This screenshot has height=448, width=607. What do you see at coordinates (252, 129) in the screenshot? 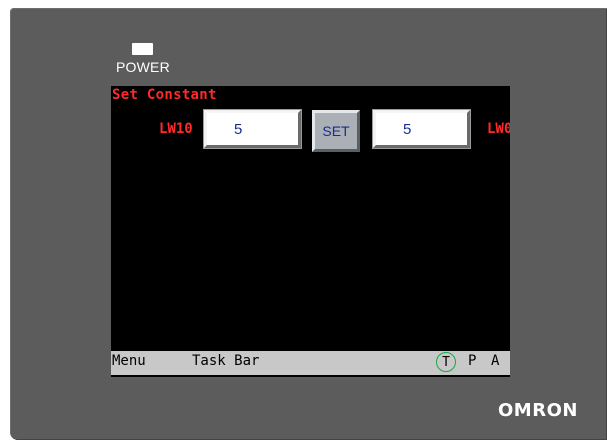
I see `source-value-field: 5` at bounding box center [252, 129].